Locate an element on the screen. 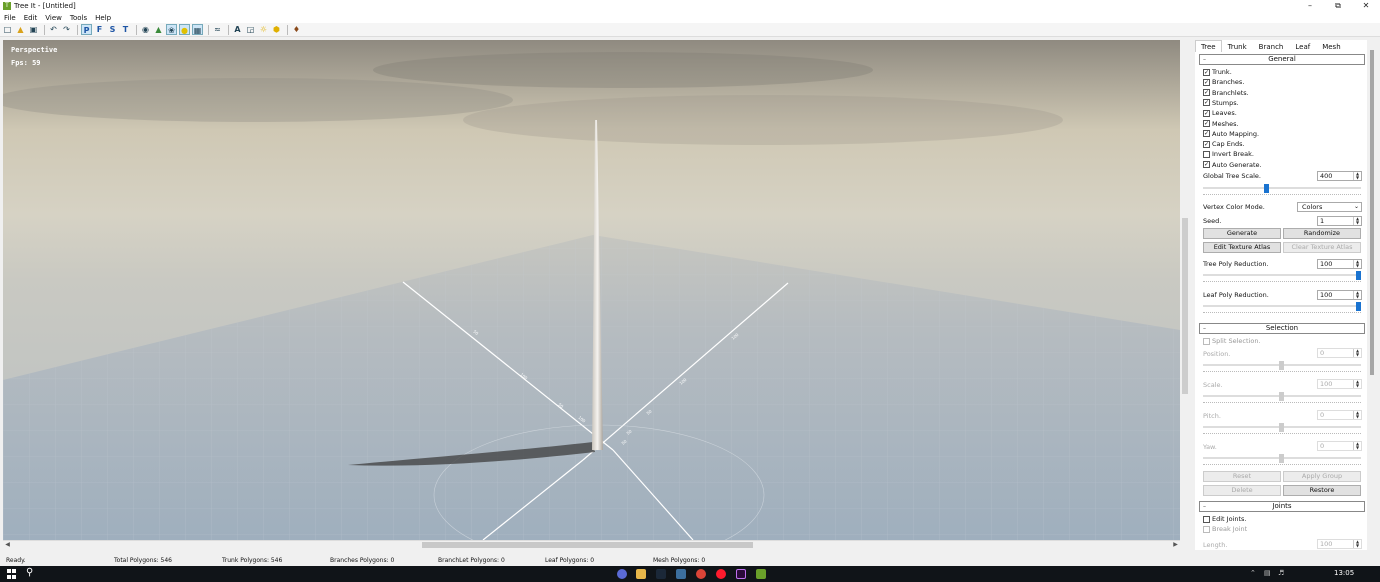 This screenshot has height=582, width=1380. generate-button: Generate is located at coordinates (1242, 233).